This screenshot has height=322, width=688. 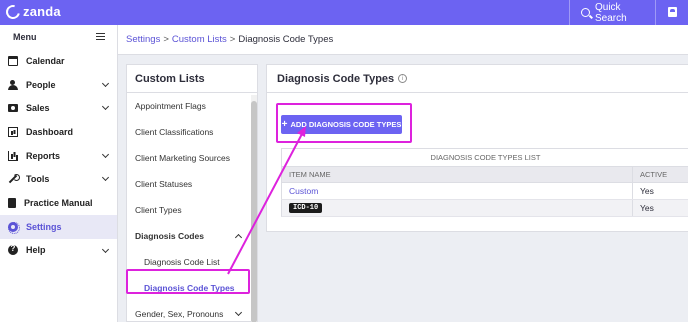 I want to click on sidebar-item-label: Sales, so click(x=38, y=108).